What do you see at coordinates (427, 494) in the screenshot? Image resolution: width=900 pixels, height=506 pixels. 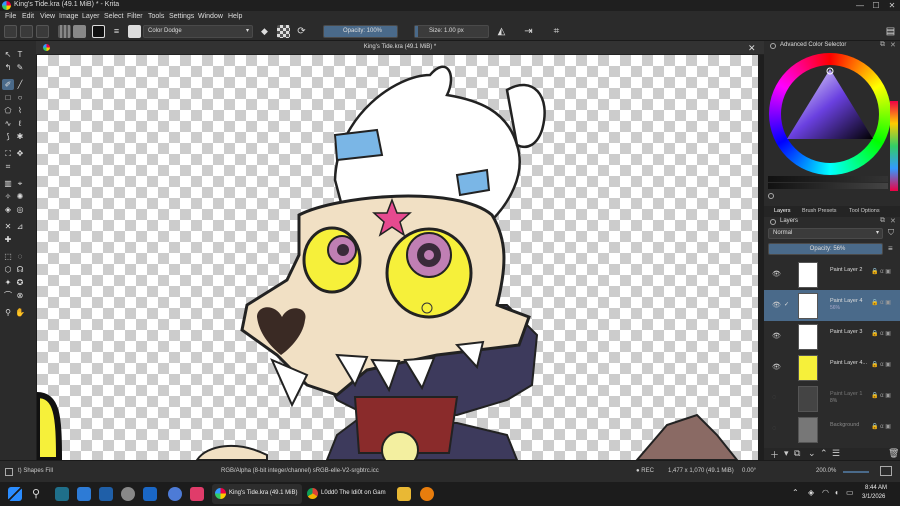 I see `app-icon-blender` at bounding box center [427, 494].